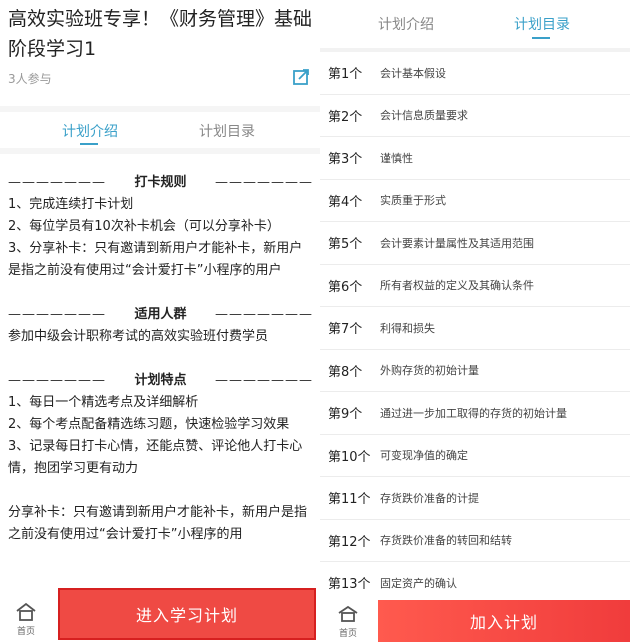 Image resolution: width=630 pixels, height=642 pixels. I want to click on bottom-action-bar: 首页 进入学习计划, so click(160, 615).